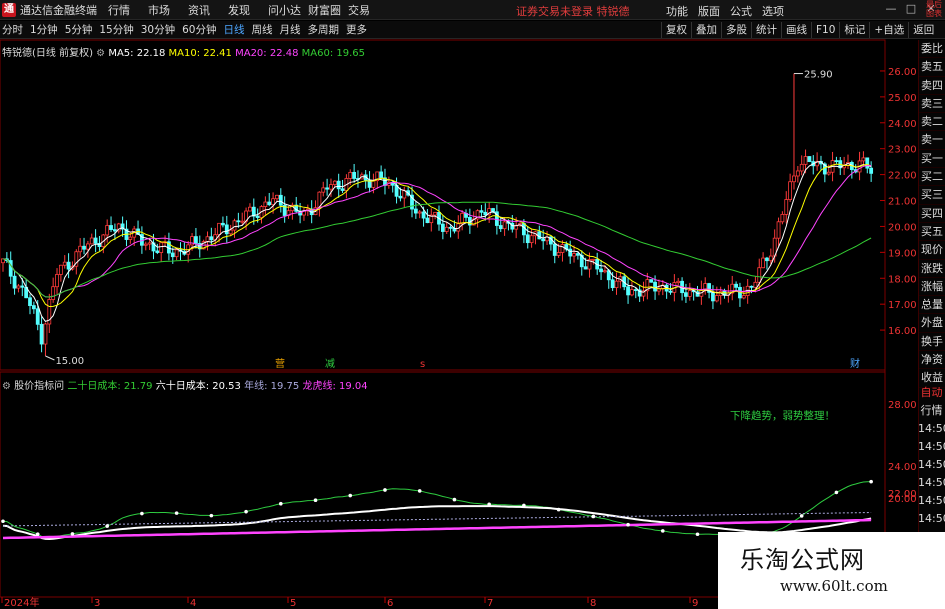 Image resolution: width=945 pixels, height=609 pixels. Describe the element at coordinates (79, 29) in the screenshot. I see `tab-5min: 5分钟` at that location.